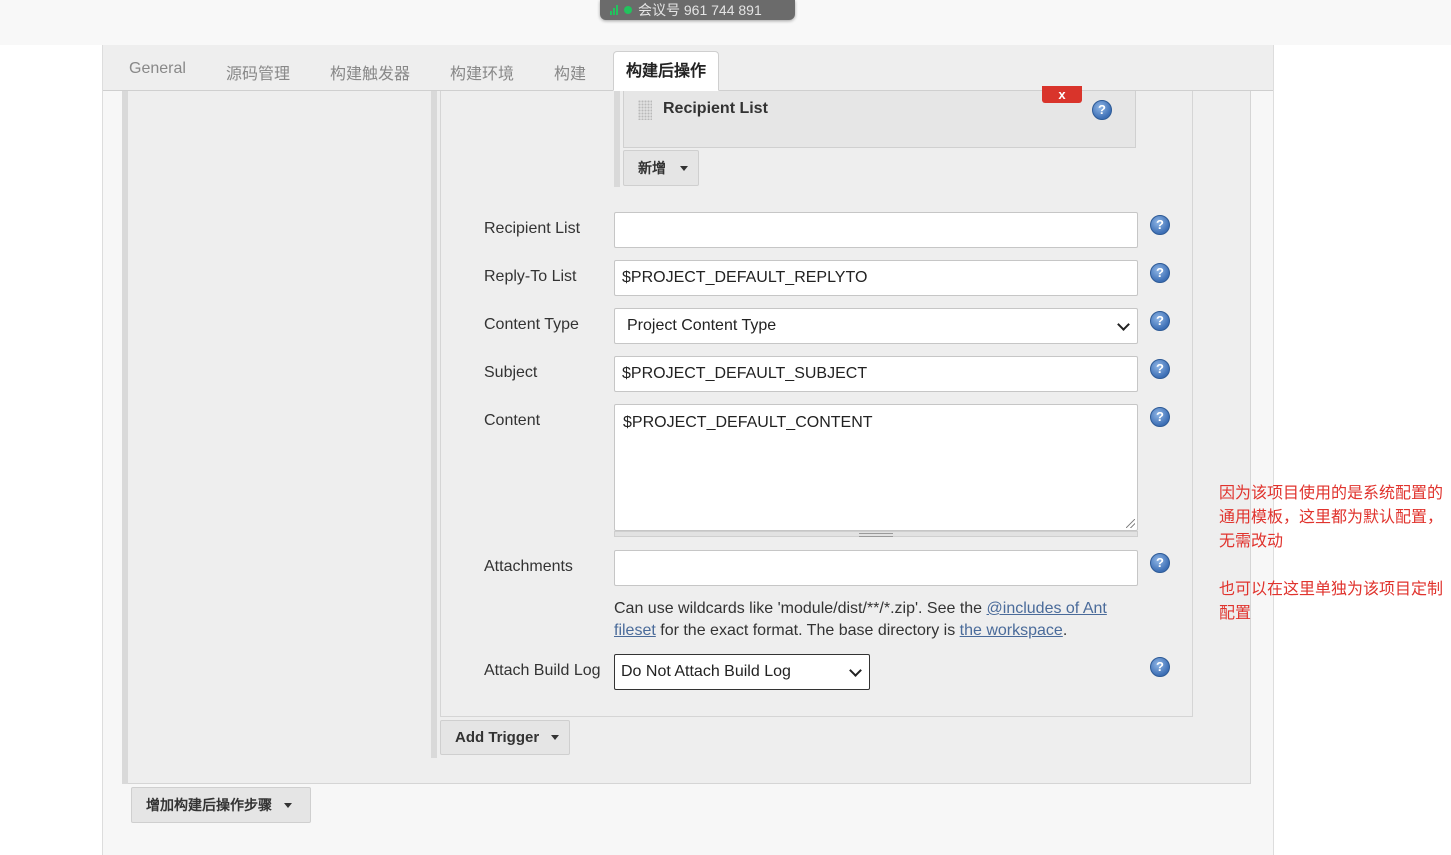 The height and width of the screenshot is (855, 1451). I want to click on attach-build-log-select: Do Not Attach Build Log, so click(742, 672).